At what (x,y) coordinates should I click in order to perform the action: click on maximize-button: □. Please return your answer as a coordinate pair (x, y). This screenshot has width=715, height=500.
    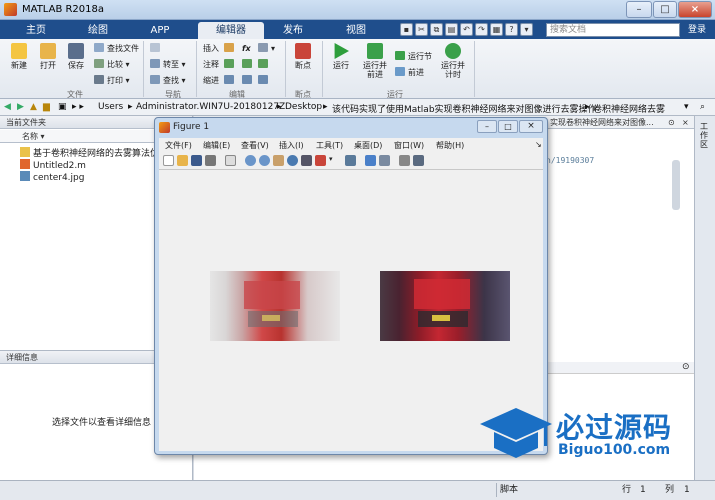
    Looking at the image, I should click on (665, 9).